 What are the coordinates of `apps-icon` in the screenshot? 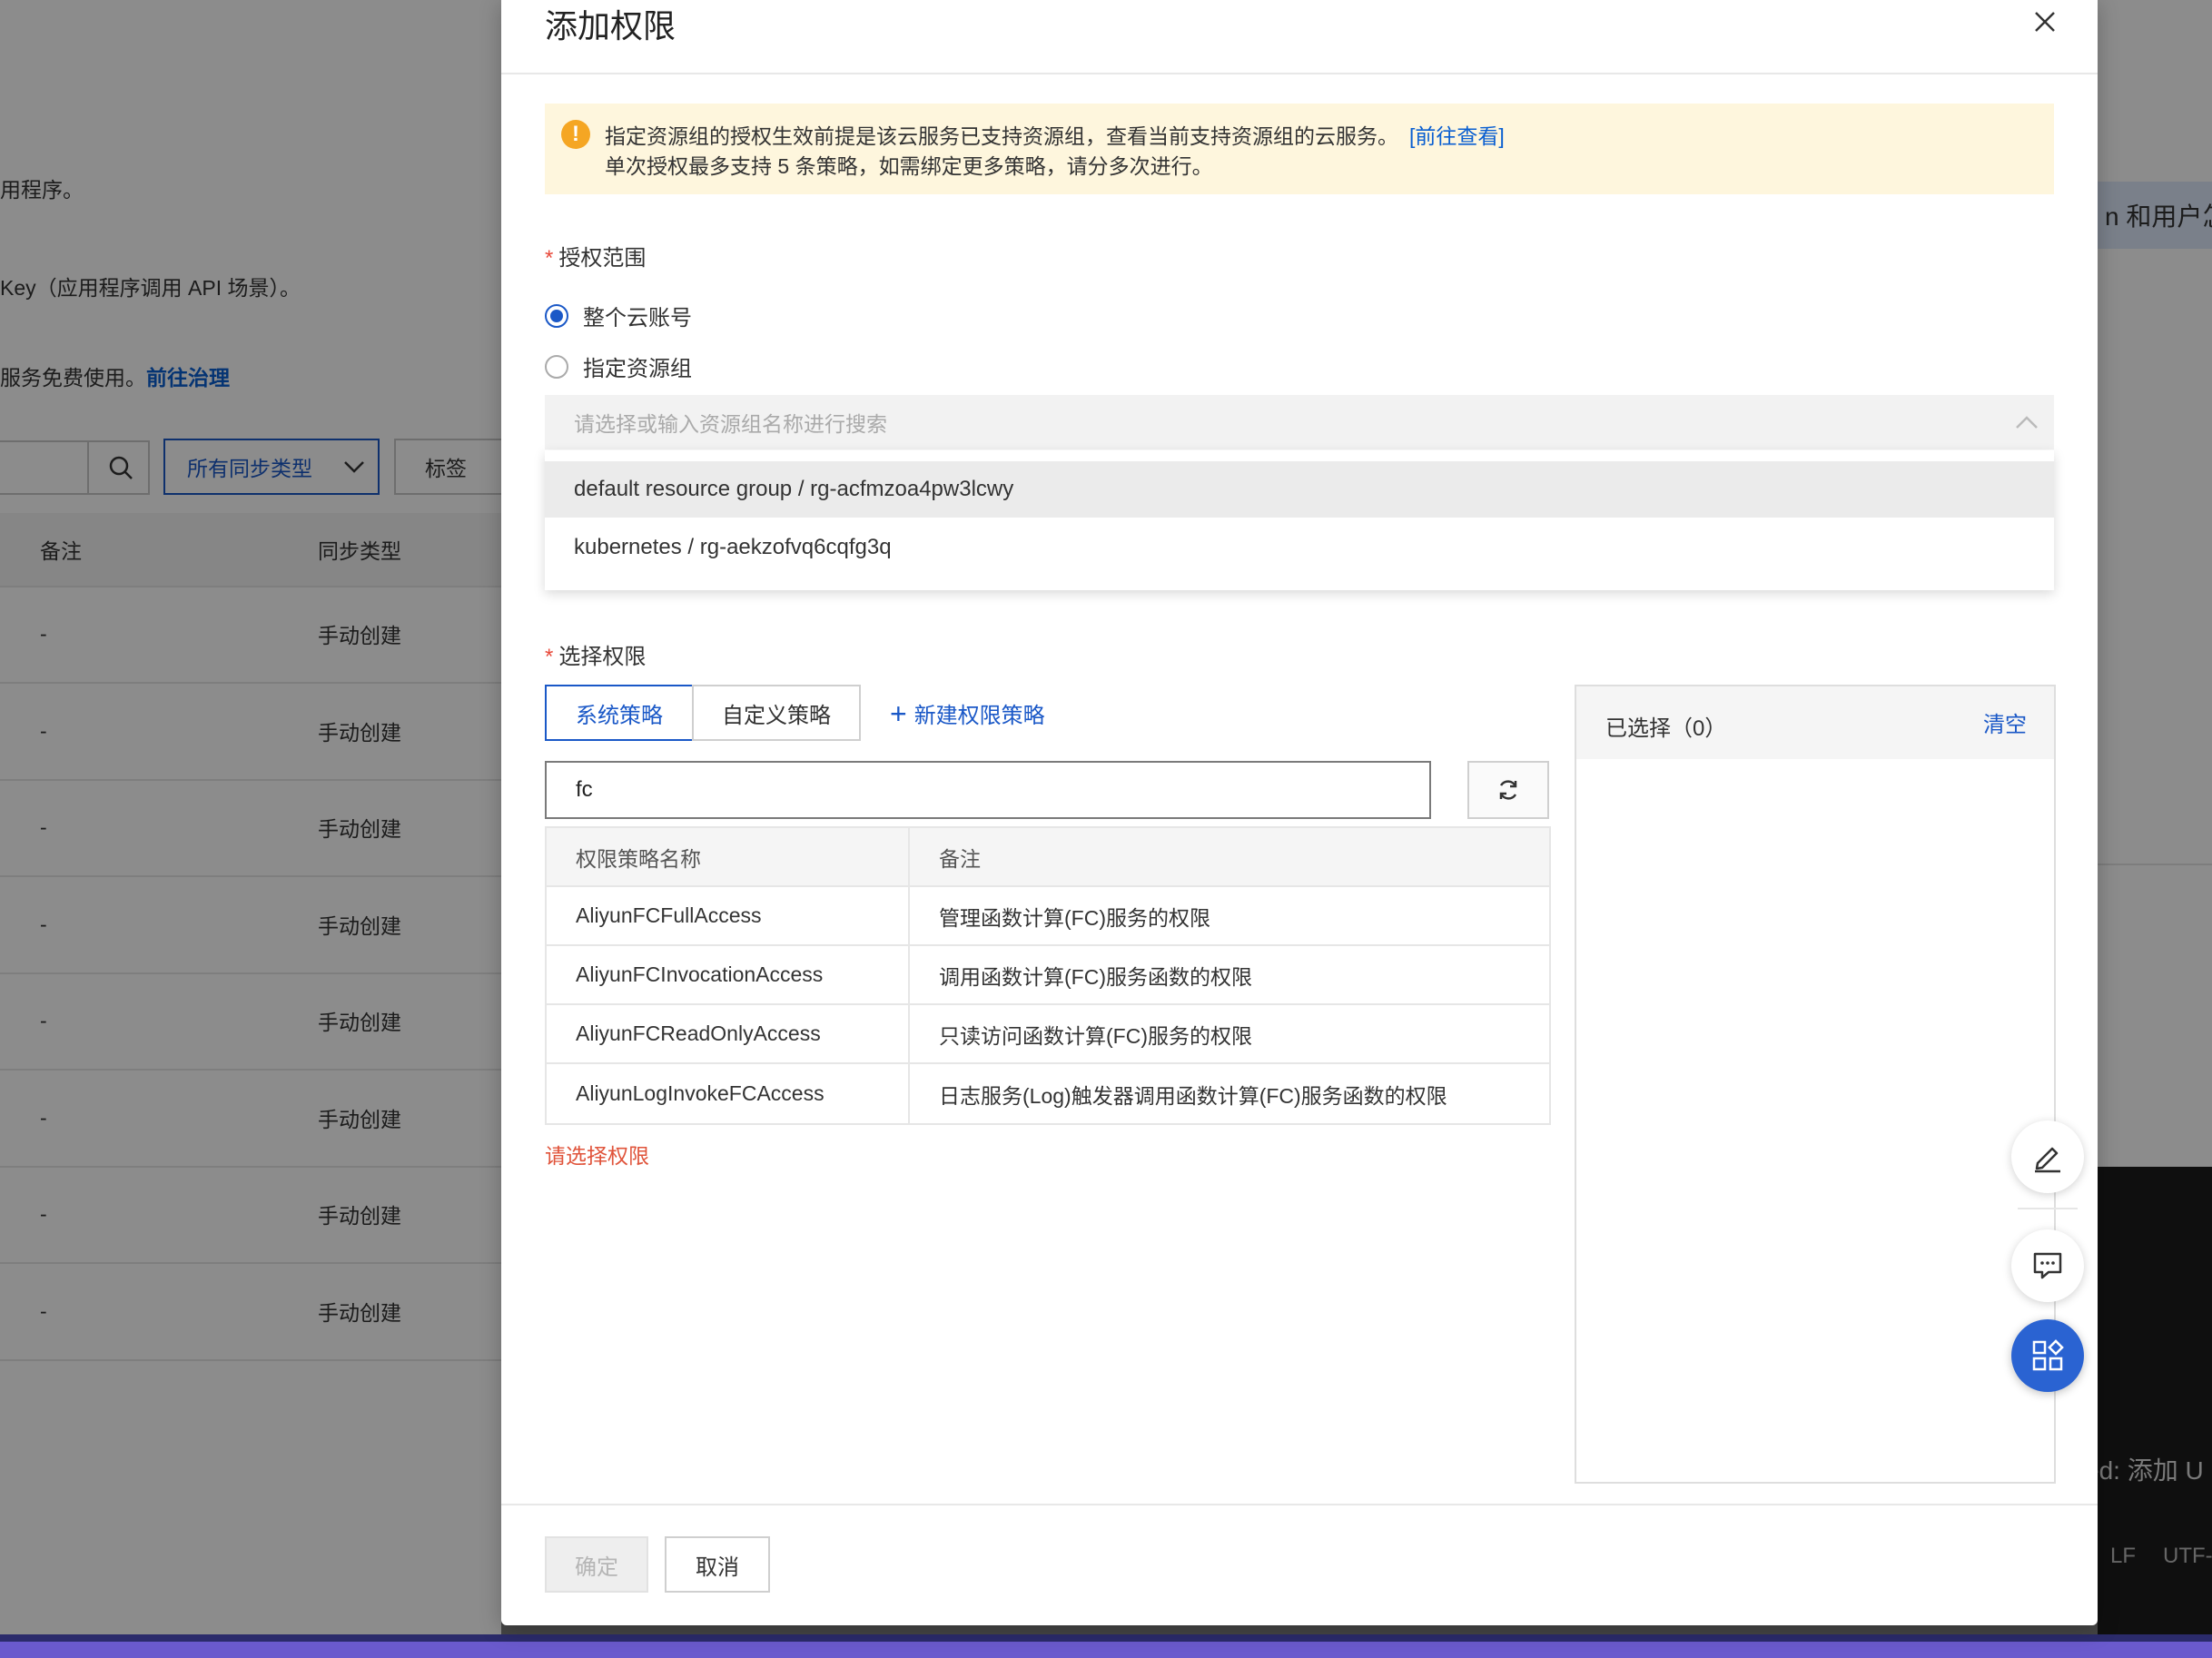 It's located at (2048, 1355).